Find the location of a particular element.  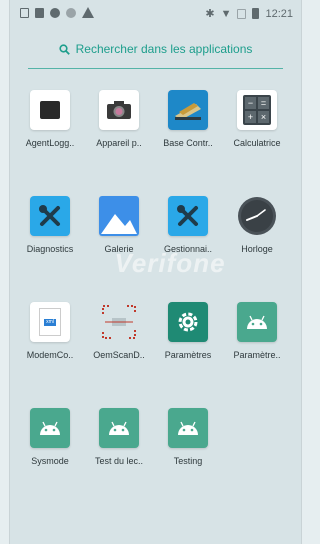

scan-icon is located at coordinates (119, 322).